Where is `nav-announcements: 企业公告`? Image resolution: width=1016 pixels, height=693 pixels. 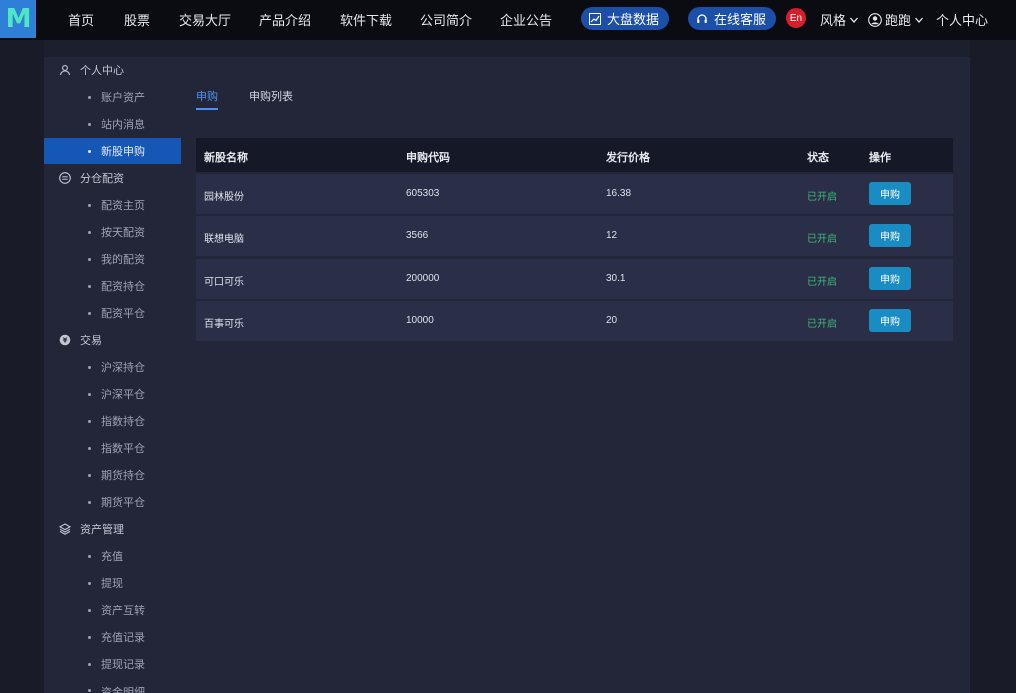
nav-announcements: 企业公告 is located at coordinates (526, 19).